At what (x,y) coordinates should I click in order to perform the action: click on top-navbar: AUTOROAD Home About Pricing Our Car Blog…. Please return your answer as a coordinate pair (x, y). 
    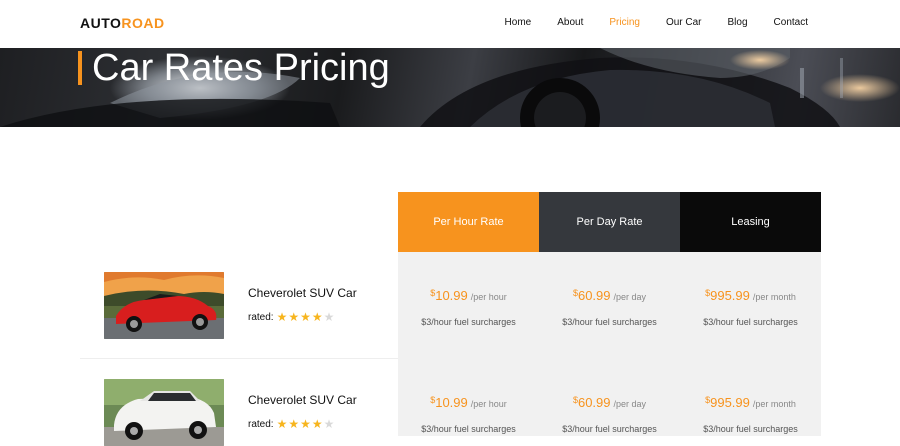
    Looking at the image, I should click on (450, 24).